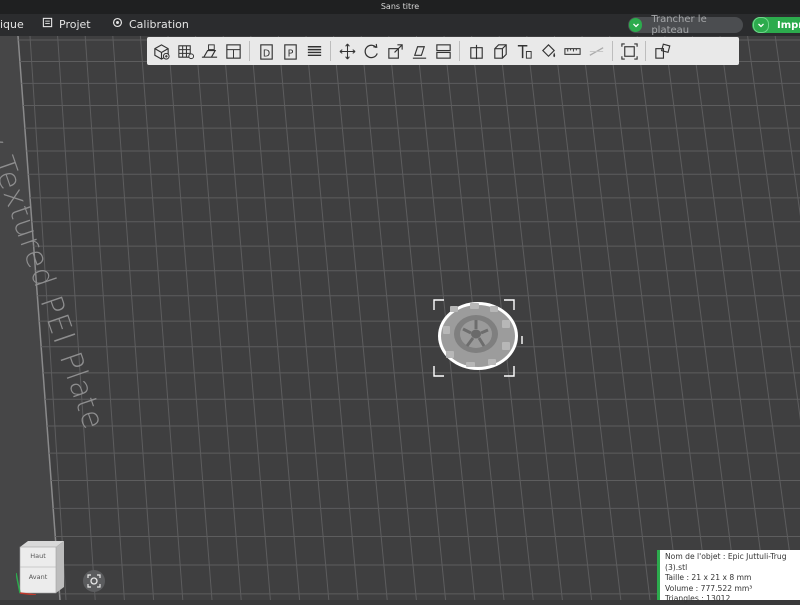 This screenshot has height=605, width=800. I want to click on menu-item-project: Projet, so click(66, 25).